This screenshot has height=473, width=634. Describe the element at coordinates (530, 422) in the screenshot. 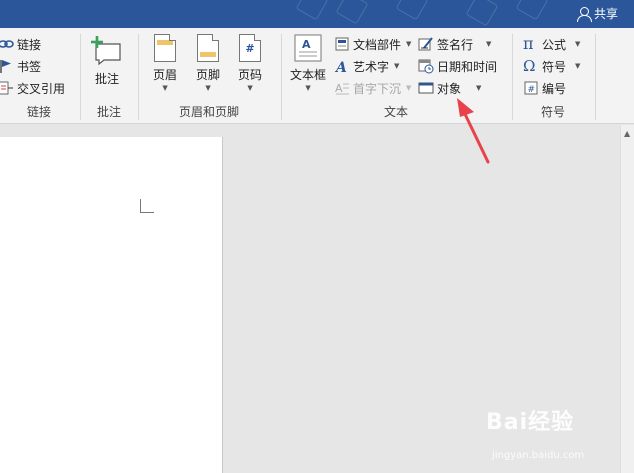

I see `watermark-logo: Bai经验` at that location.